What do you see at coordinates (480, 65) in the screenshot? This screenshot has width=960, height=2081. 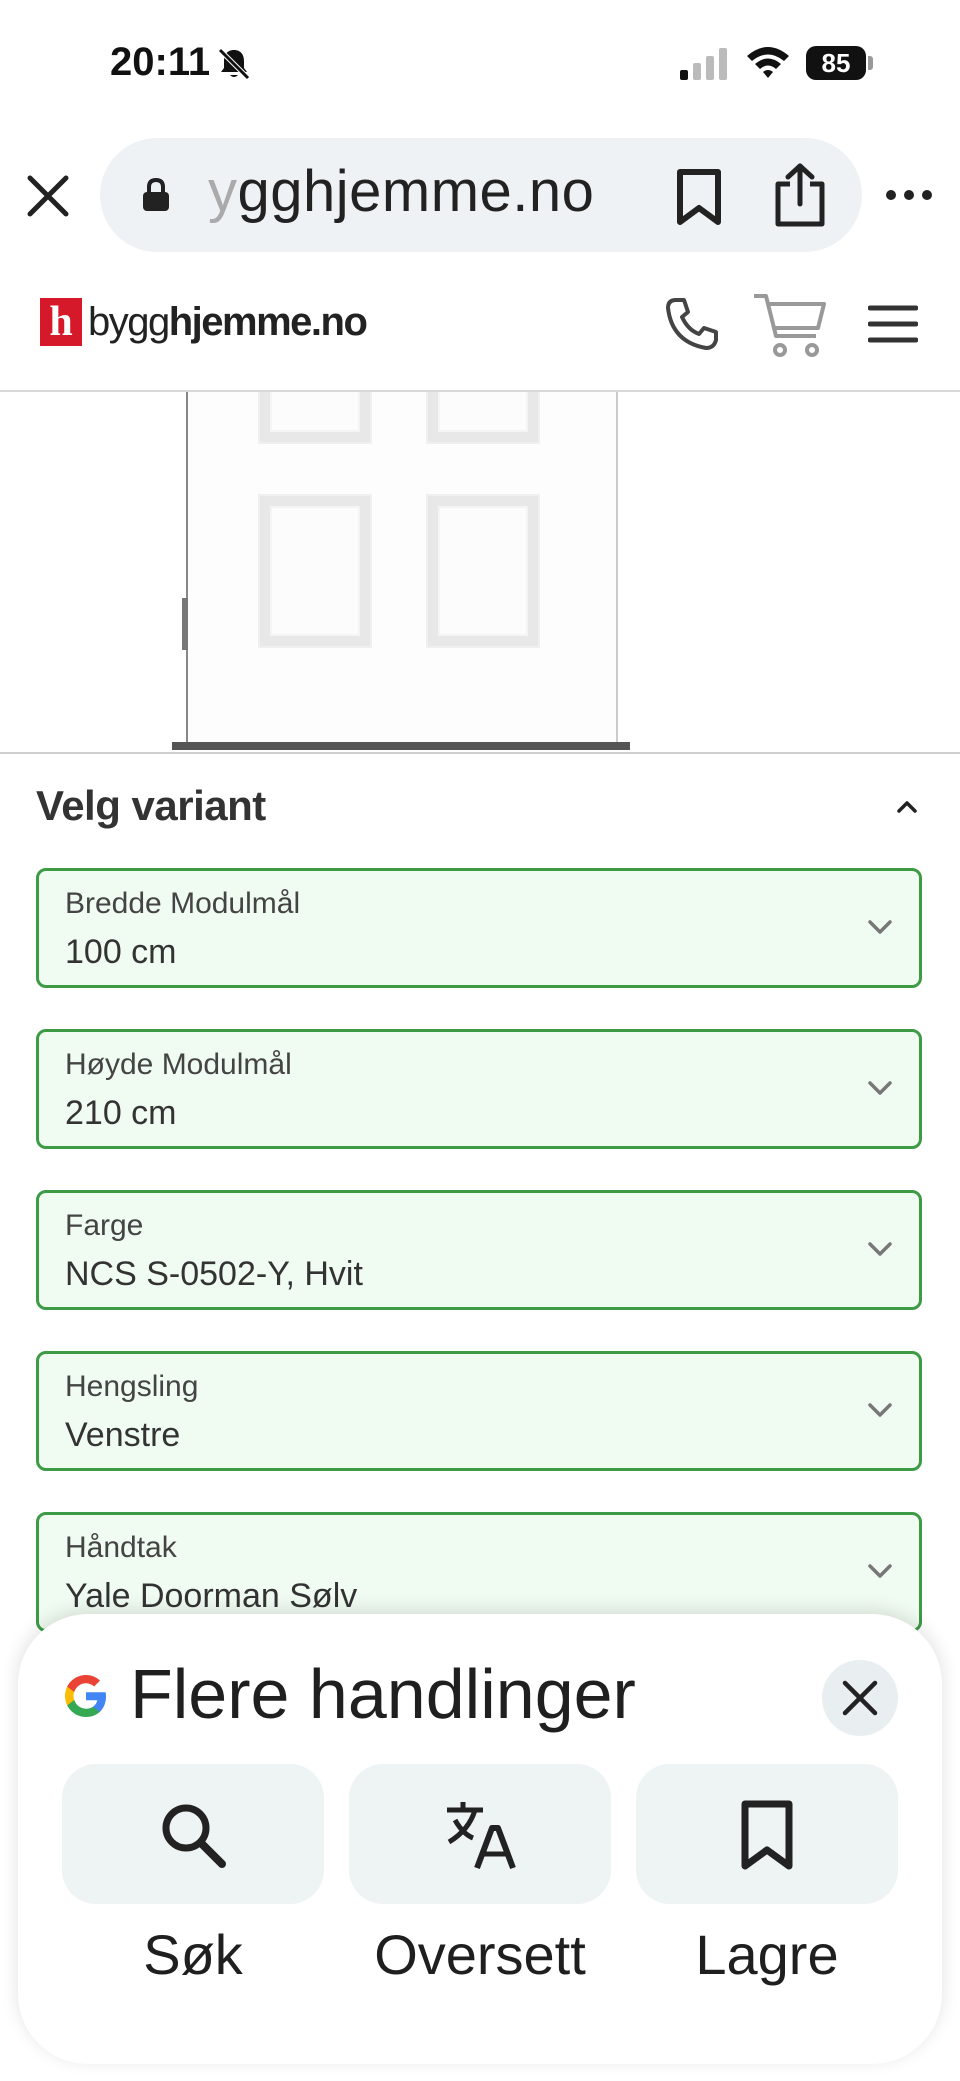 I see `status-bar: 20:11 85` at bounding box center [480, 65].